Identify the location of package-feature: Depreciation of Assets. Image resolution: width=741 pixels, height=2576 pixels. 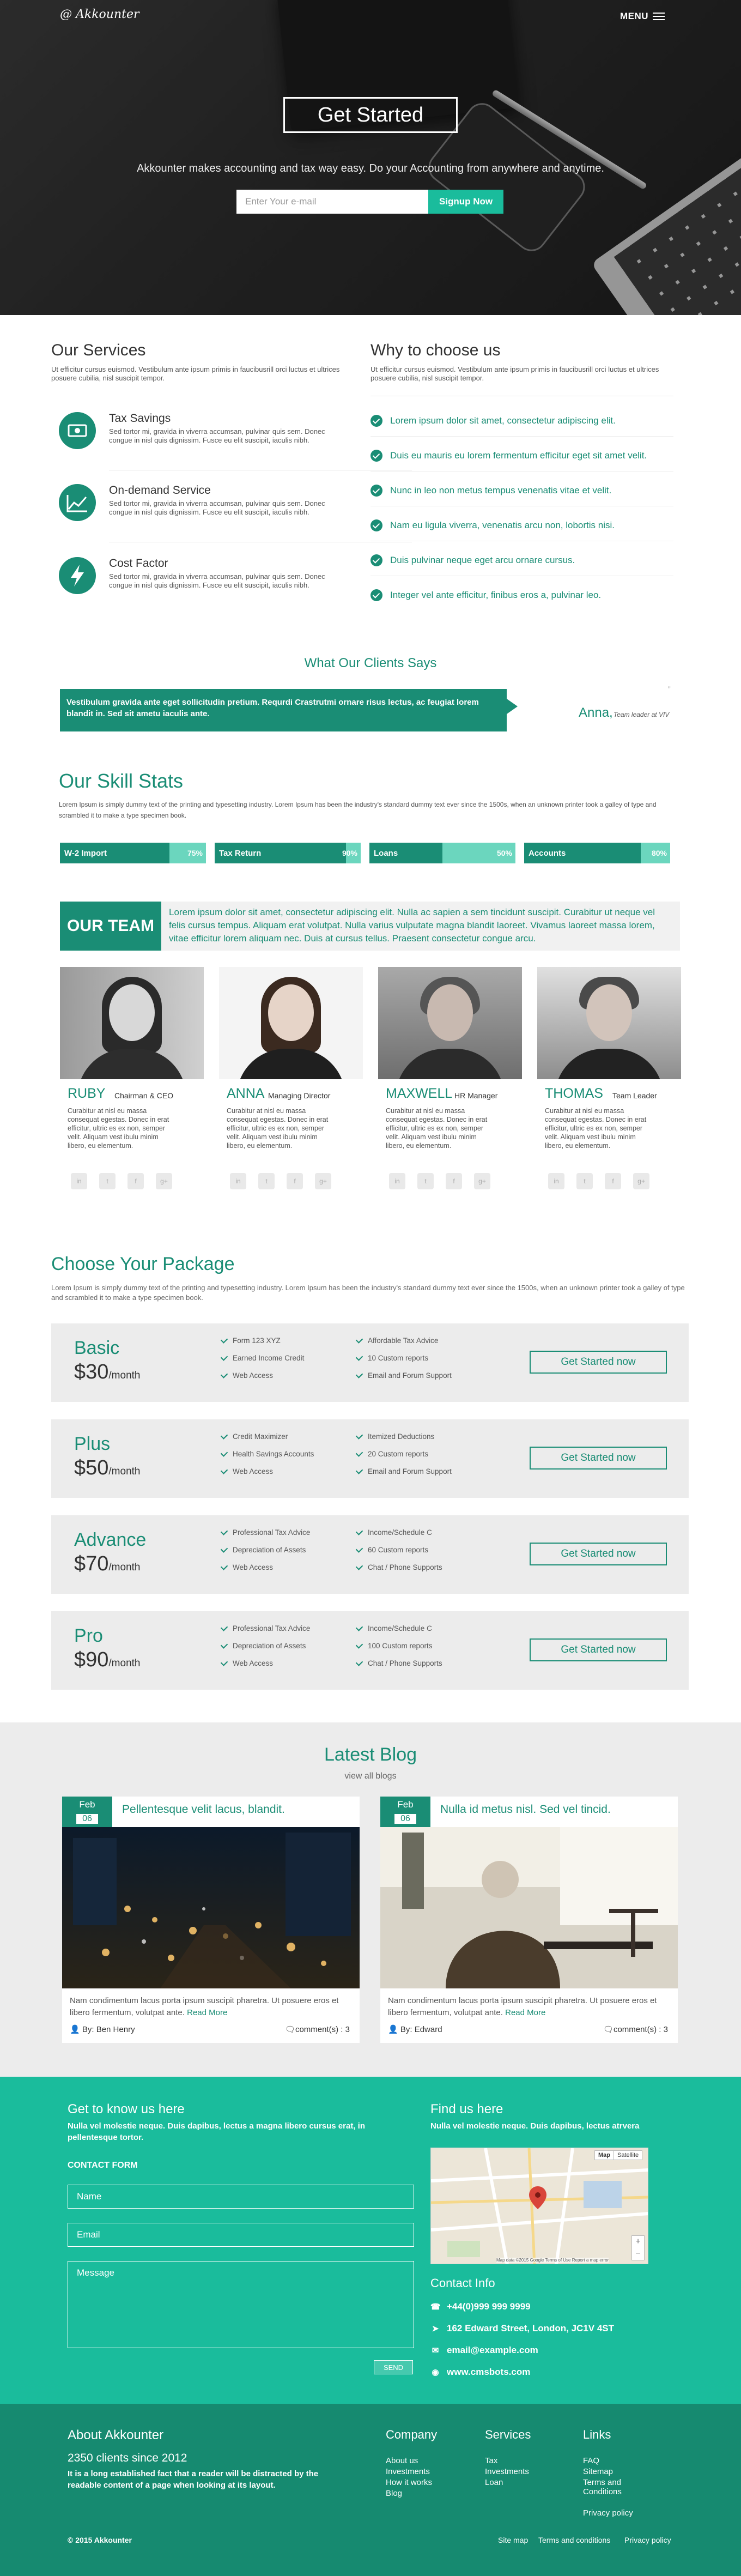
(263, 1646).